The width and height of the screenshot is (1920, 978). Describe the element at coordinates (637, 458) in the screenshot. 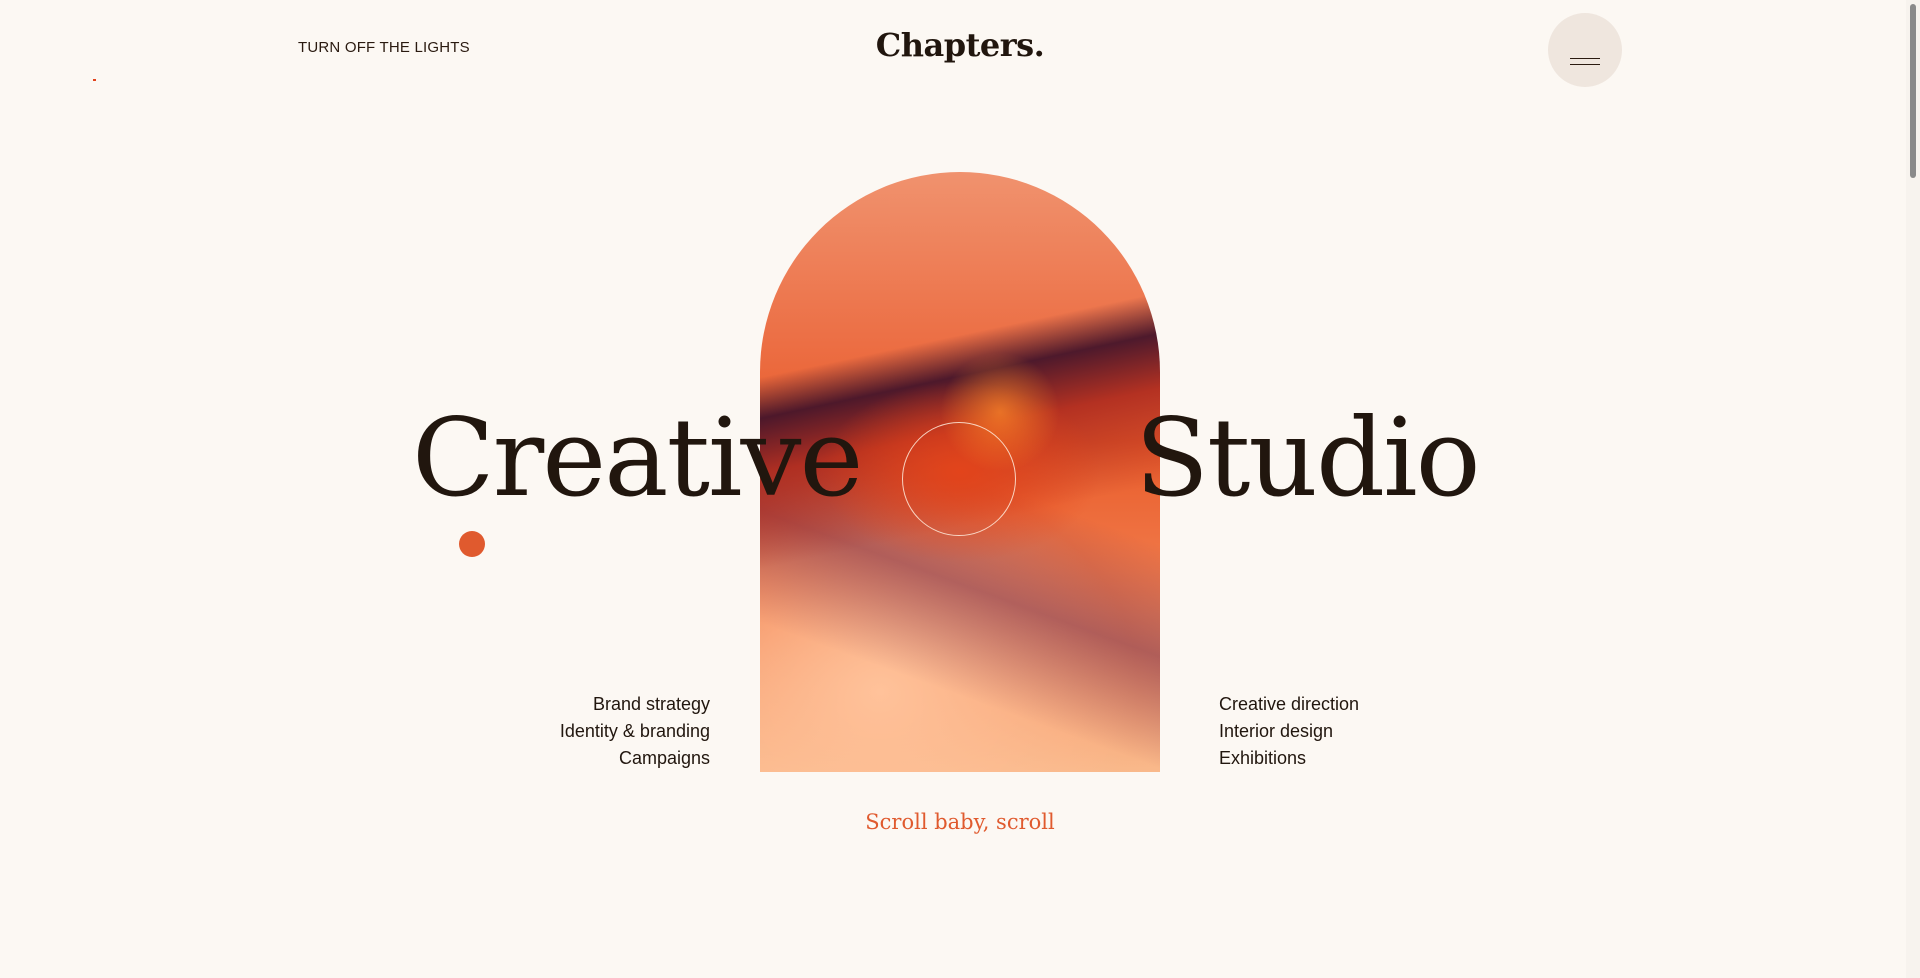

I see `headline-creative: Creative` at that location.